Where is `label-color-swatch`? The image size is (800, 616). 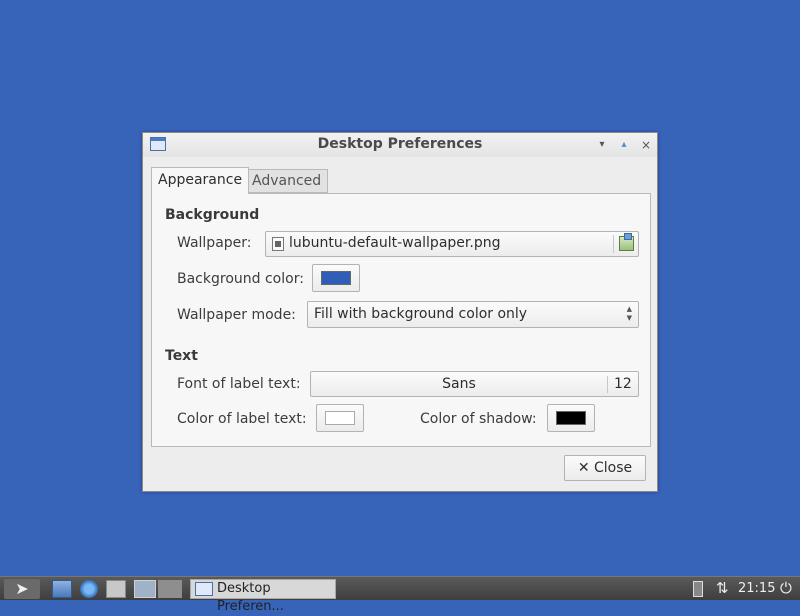 label-color-swatch is located at coordinates (340, 418).